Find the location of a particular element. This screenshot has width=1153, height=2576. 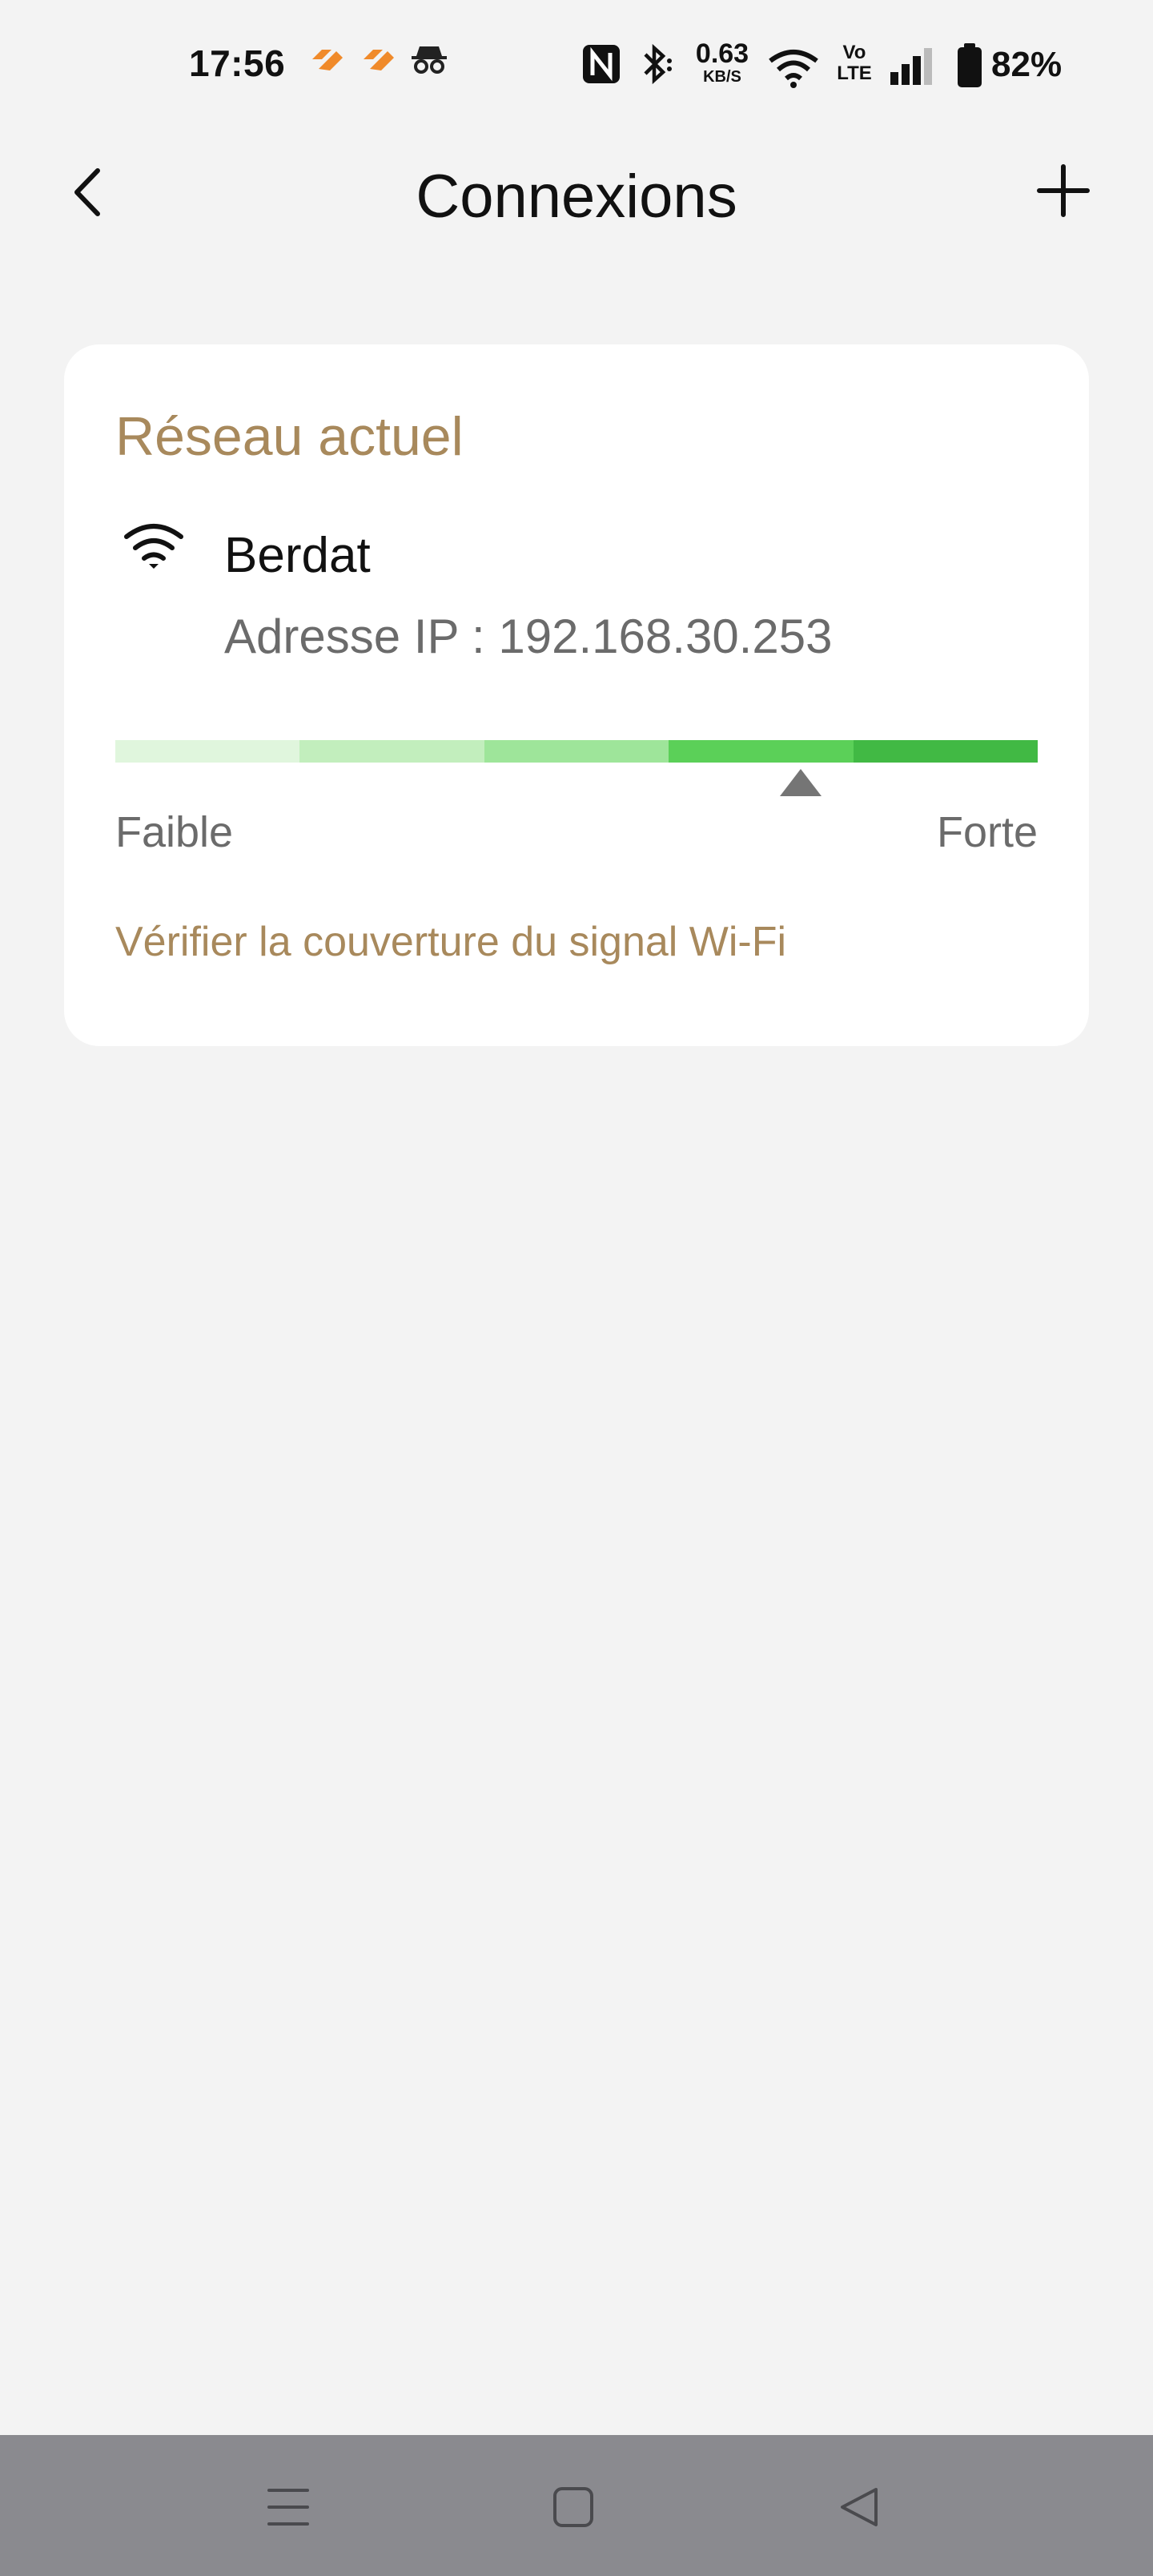

ip-address: Adresse IP : 192.168.30.253 is located at coordinates (529, 636).